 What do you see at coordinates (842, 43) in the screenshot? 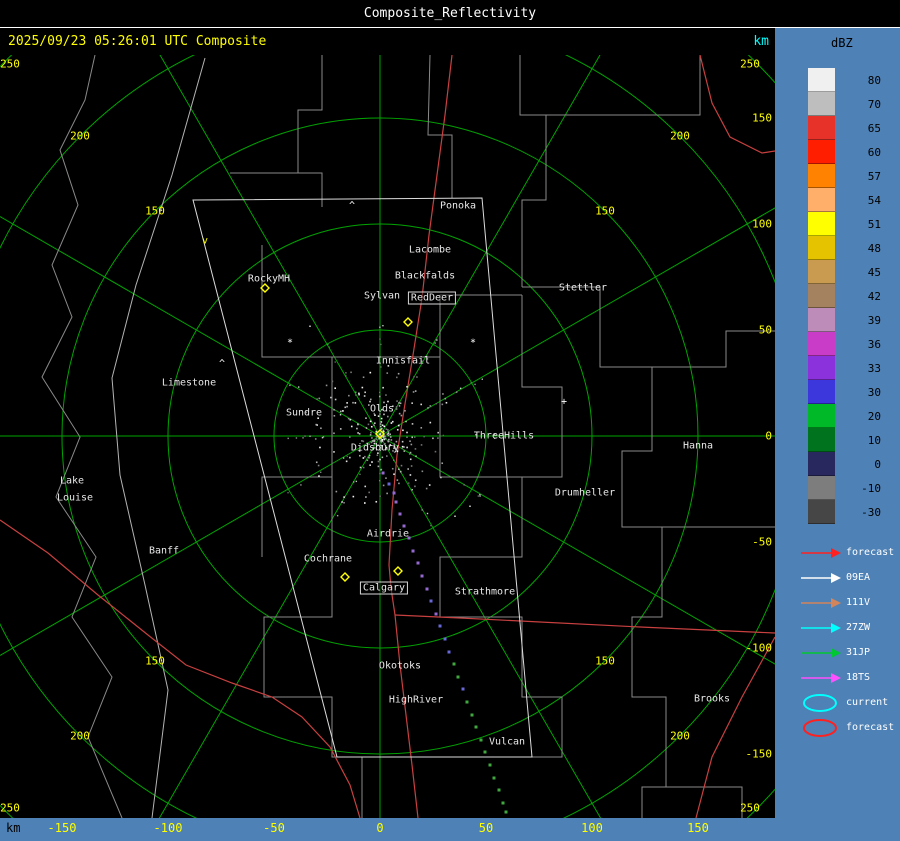
I see `dbz-scale-title: dBZ` at bounding box center [842, 43].